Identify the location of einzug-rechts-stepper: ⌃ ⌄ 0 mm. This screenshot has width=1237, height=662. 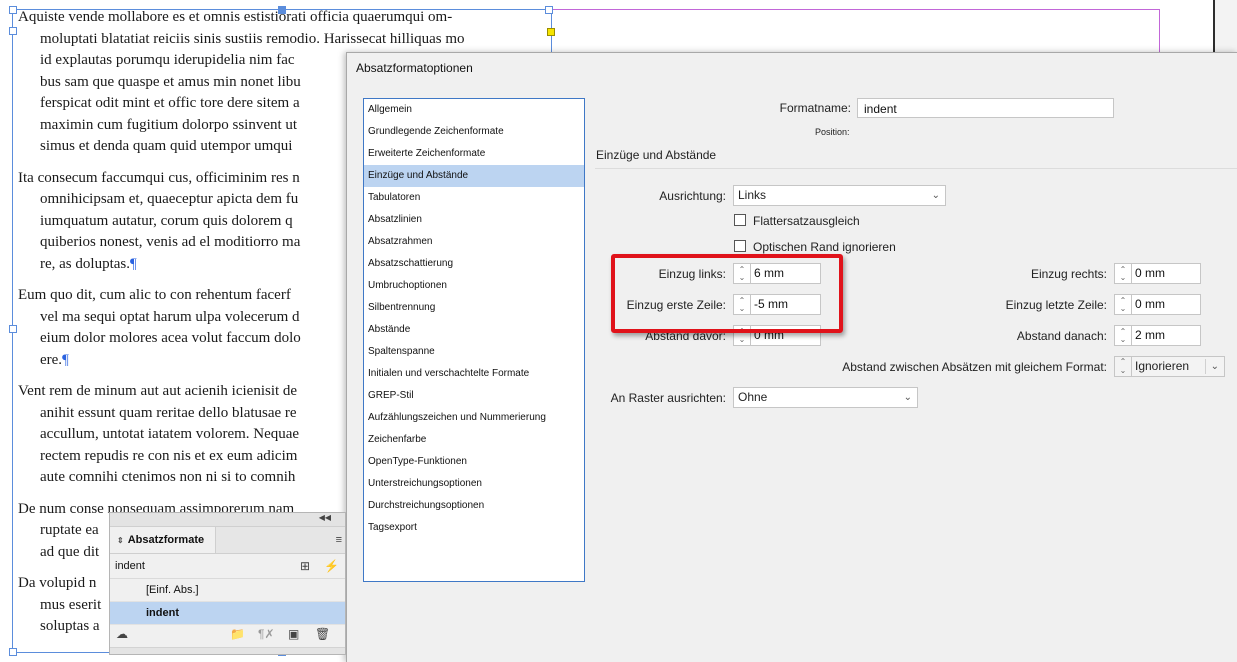
(1157, 273).